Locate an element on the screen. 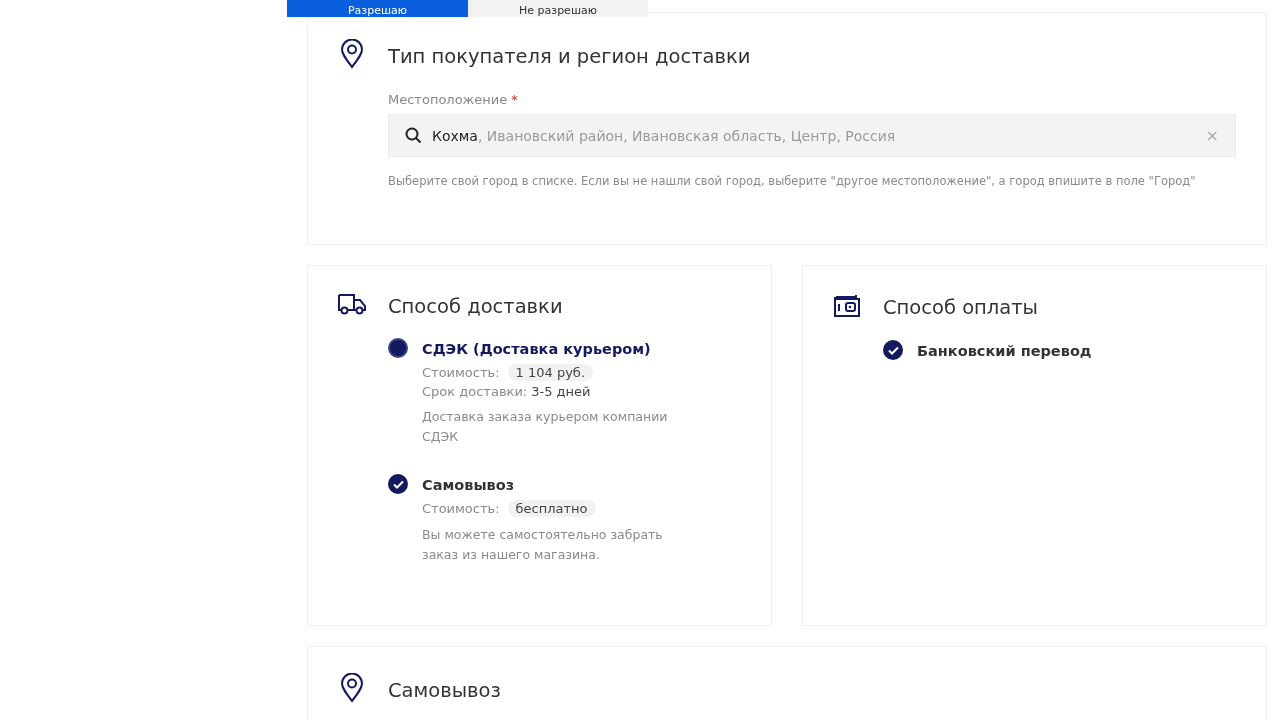  truck-icon is located at coordinates (352, 304).